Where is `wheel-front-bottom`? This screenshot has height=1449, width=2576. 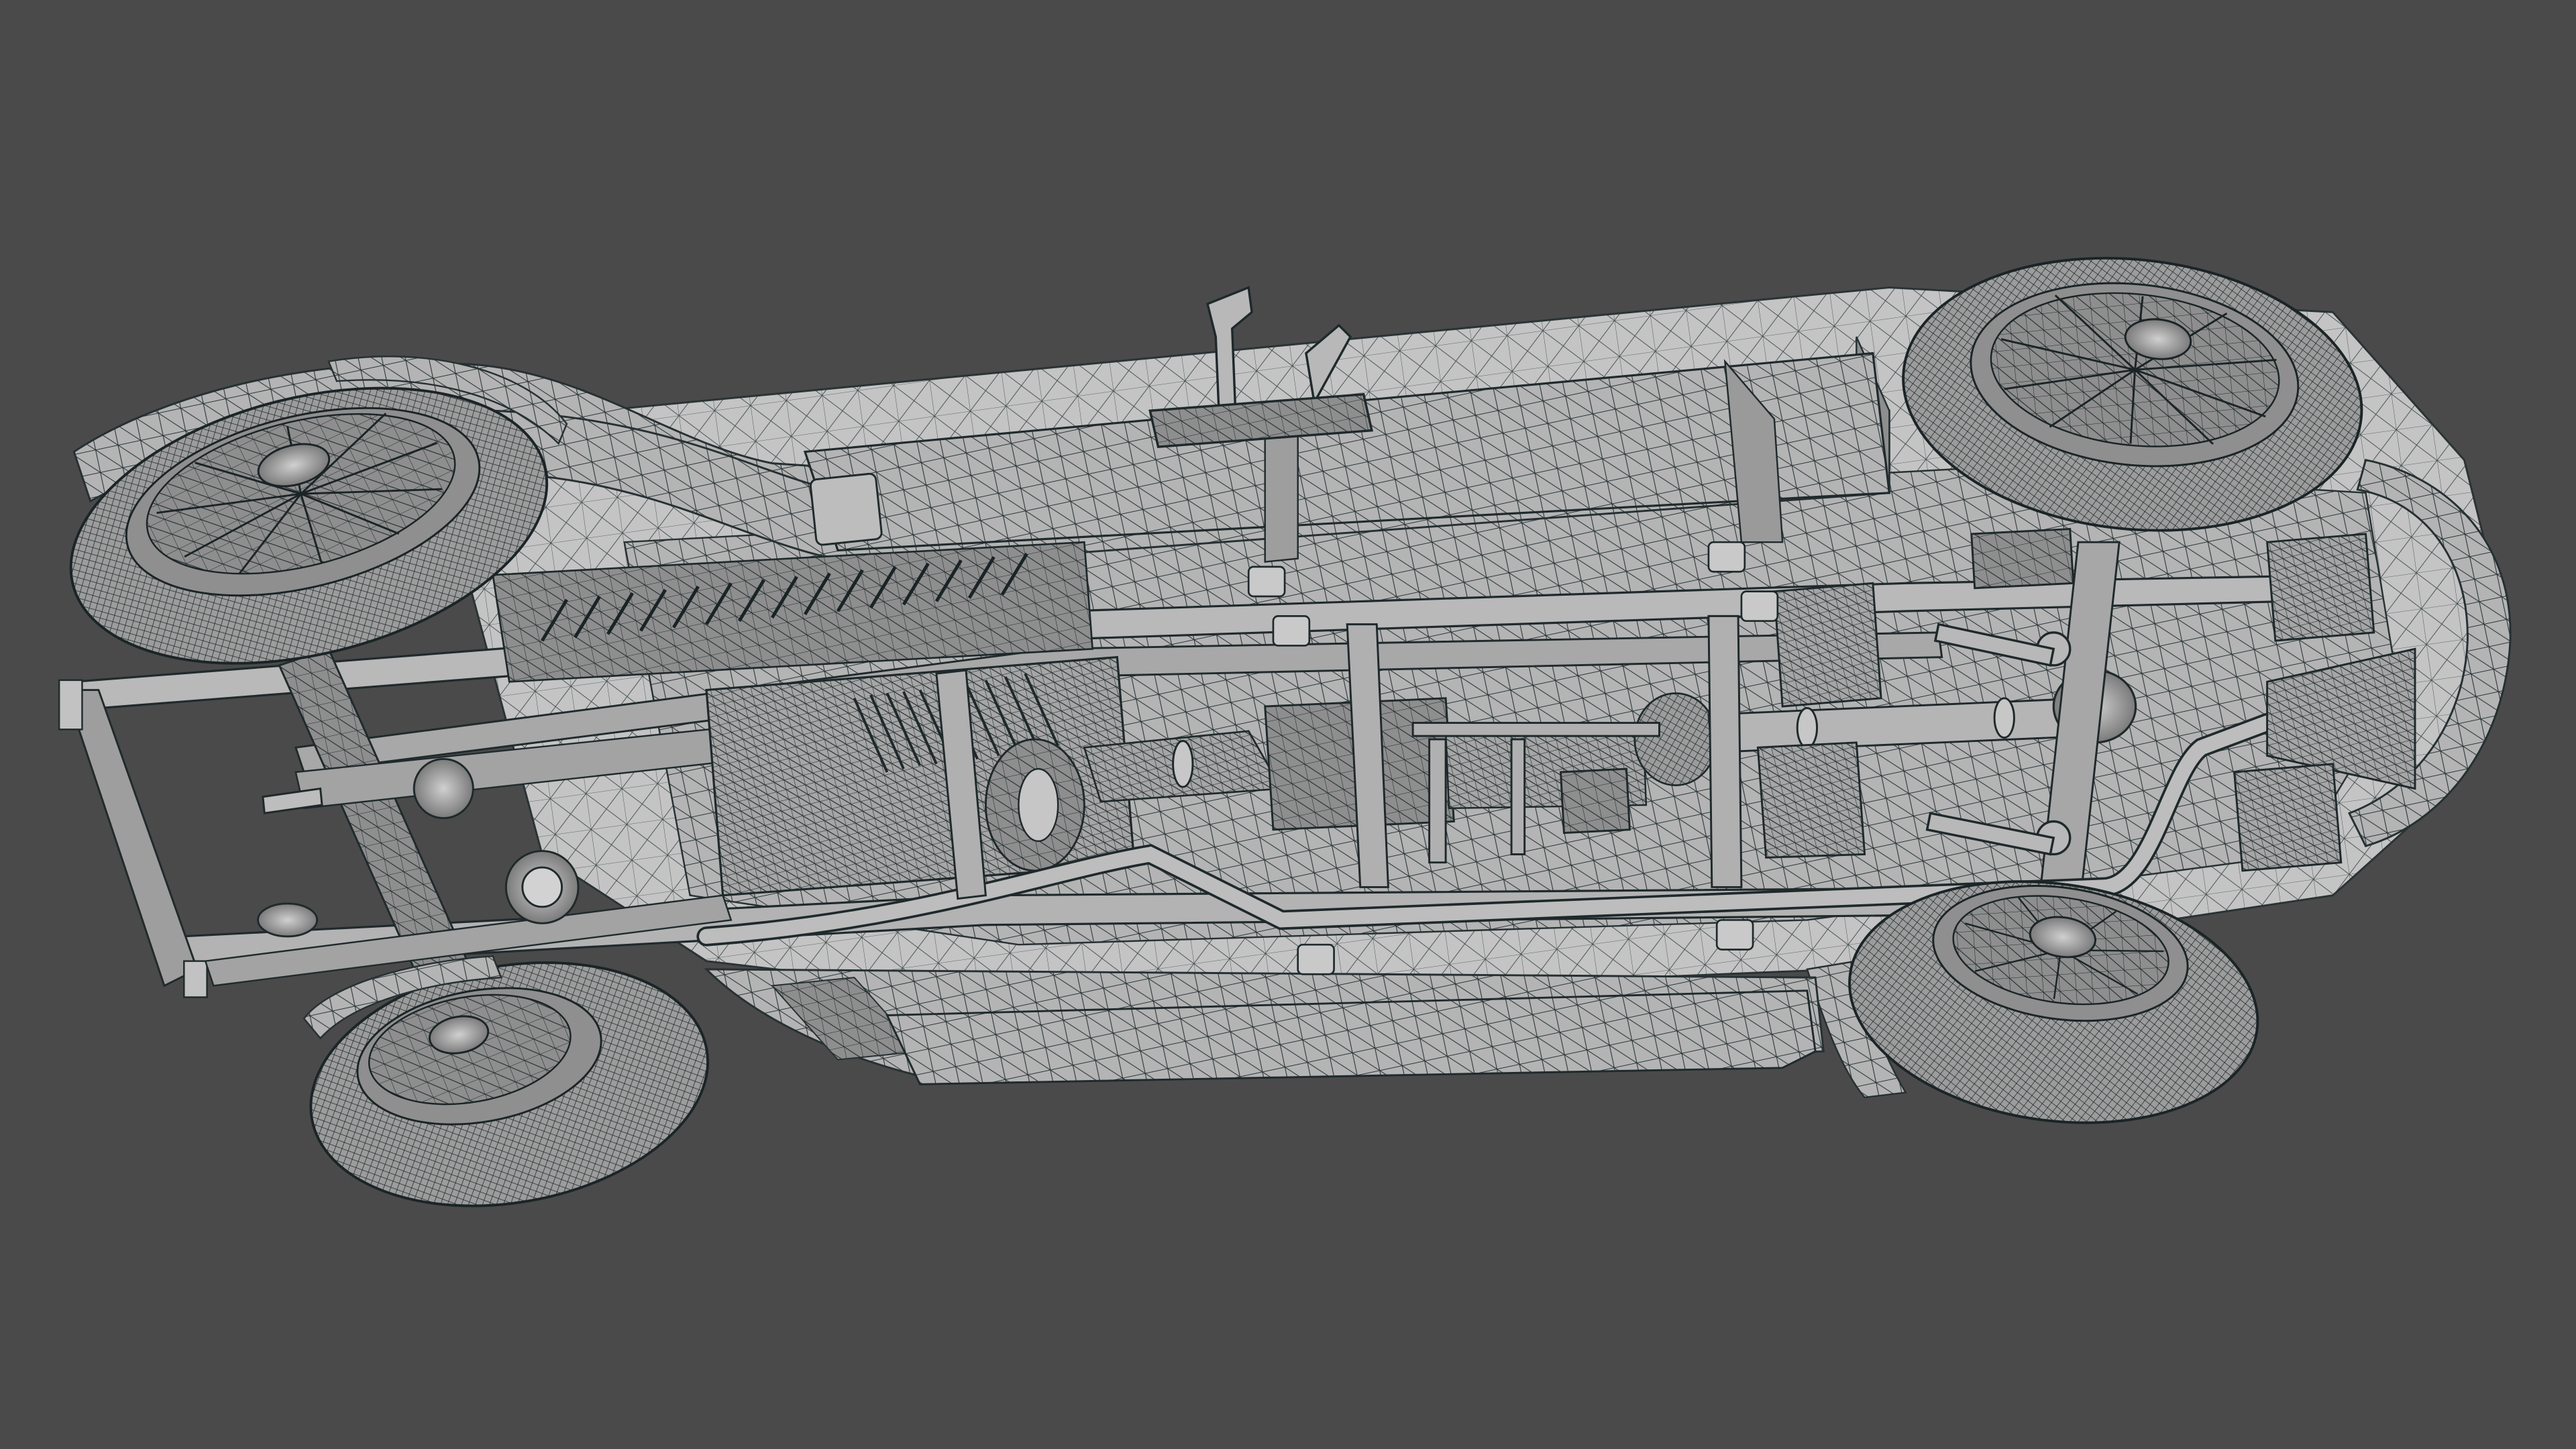 wheel-front-bottom is located at coordinates (509, 1084).